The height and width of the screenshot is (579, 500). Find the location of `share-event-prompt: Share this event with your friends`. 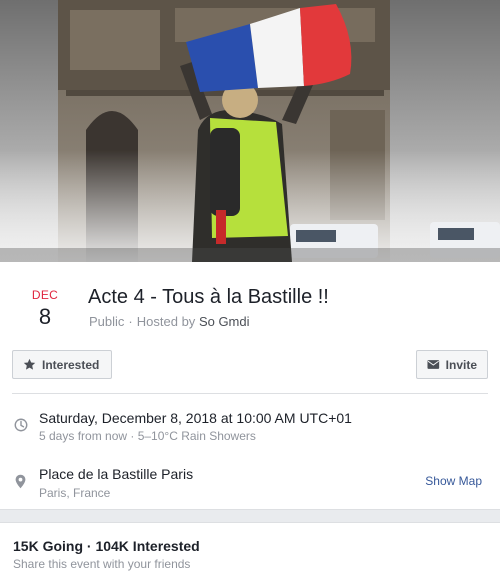

share-event-prompt: Share this event with your friends is located at coordinates (101, 564).